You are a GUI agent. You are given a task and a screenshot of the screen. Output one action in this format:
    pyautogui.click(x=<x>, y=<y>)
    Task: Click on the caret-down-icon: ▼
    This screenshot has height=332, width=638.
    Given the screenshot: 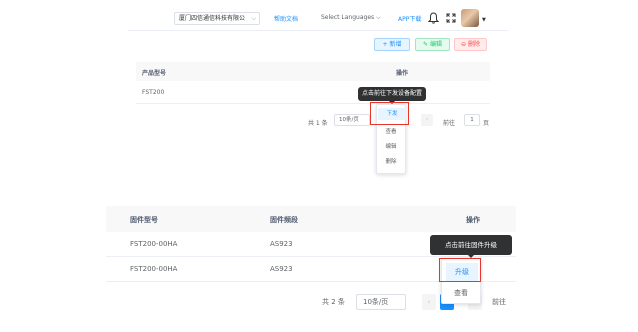 What is the action you would take?
    pyautogui.click(x=484, y=20)
    